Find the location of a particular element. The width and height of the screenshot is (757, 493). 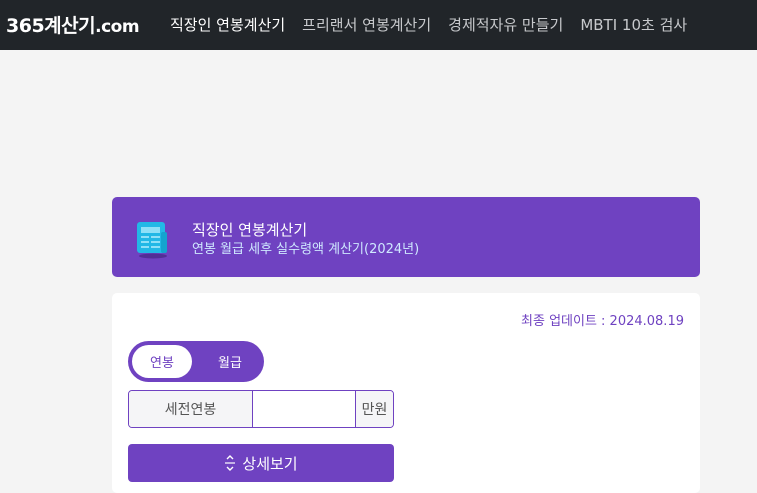

expand-vertical-icon is located at coordinates (230, 463).